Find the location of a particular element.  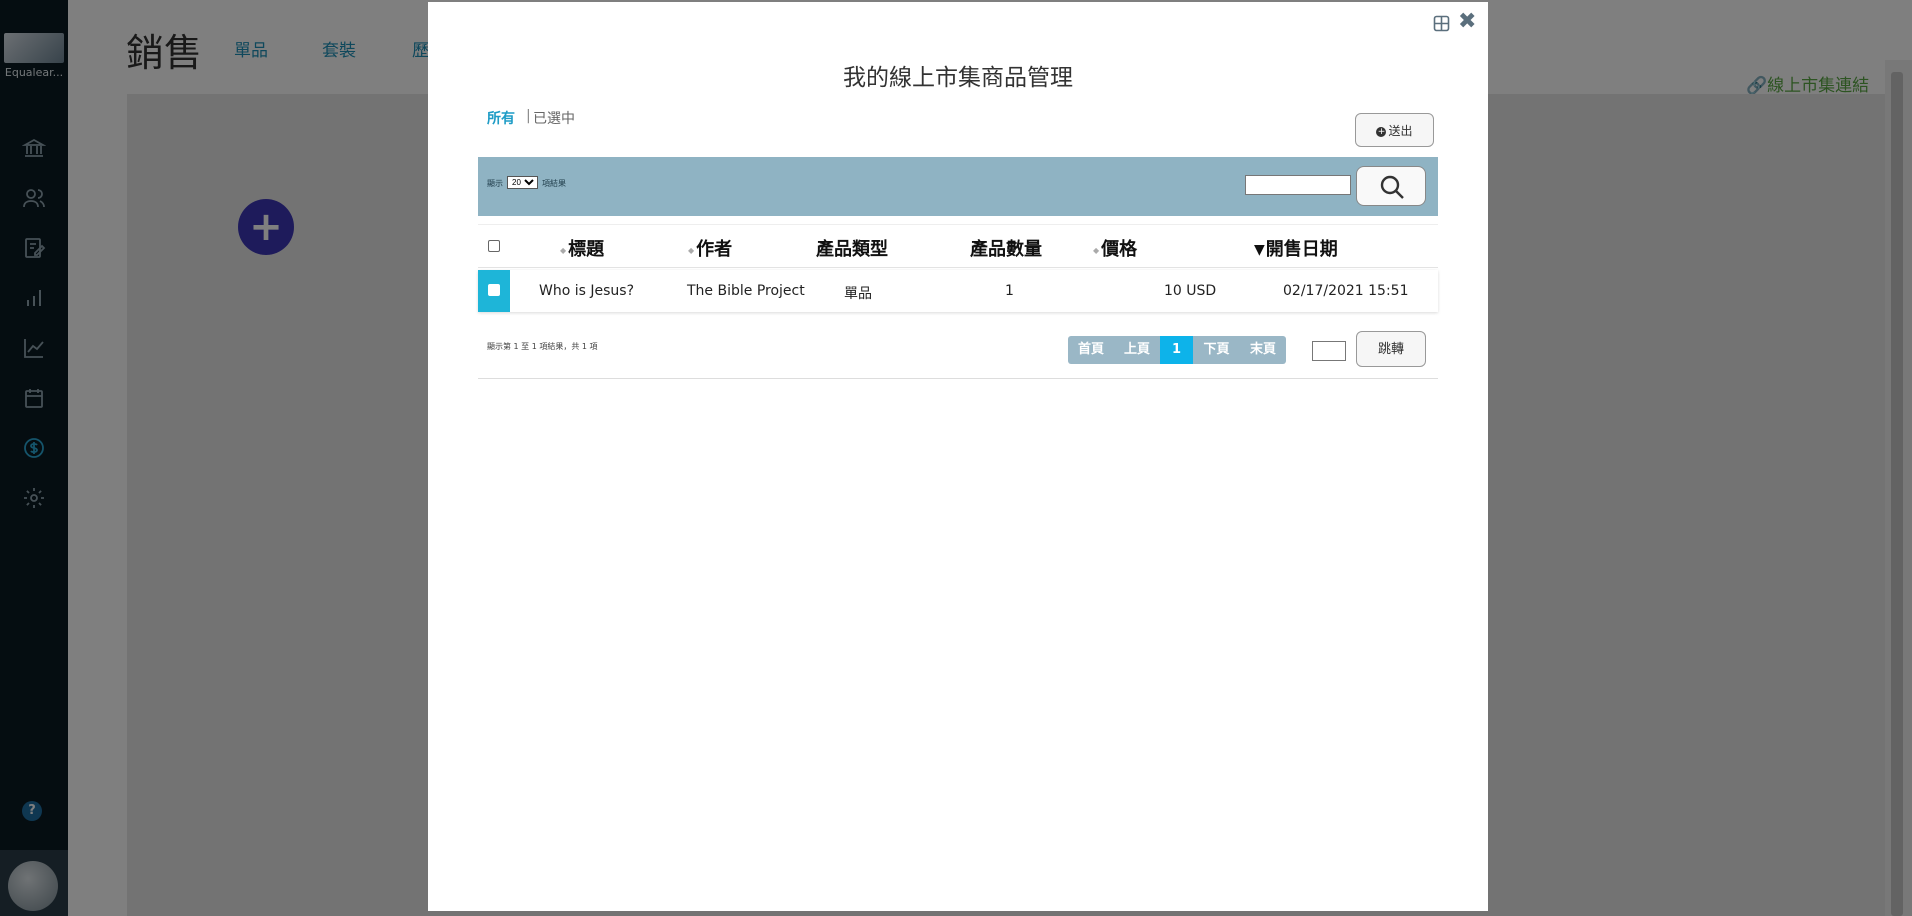

column-author: ◆ 作者 is located at coordinates (710, 248).